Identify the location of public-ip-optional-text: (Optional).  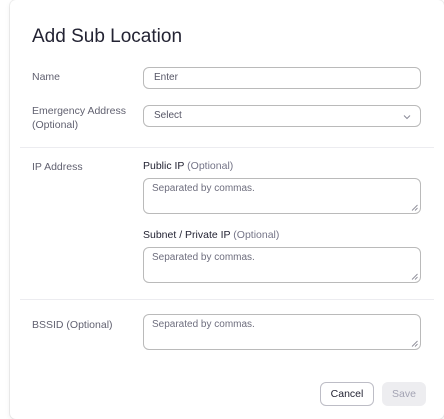
(210, 166).